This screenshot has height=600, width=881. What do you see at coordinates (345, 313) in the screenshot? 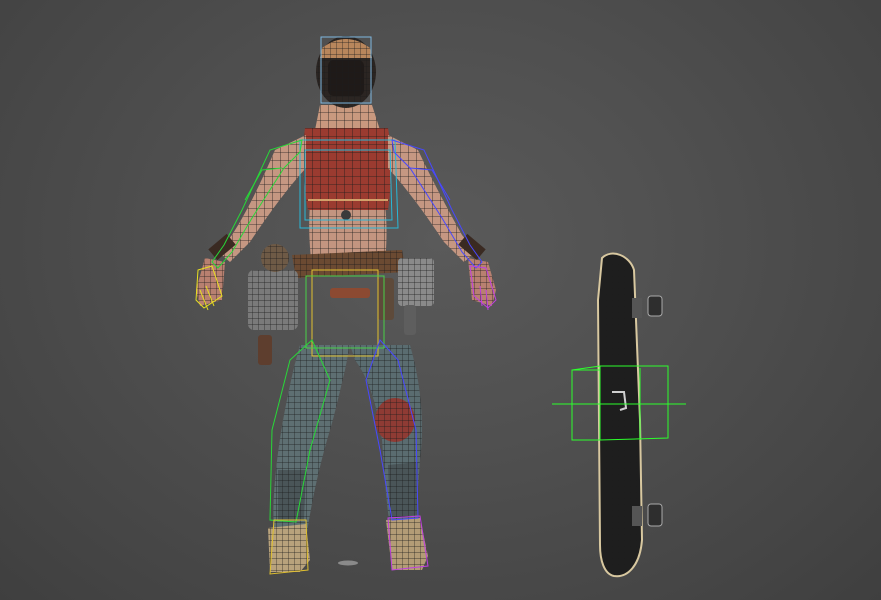
I see `pelvis-bone-box` at bounding box center [345, 313].